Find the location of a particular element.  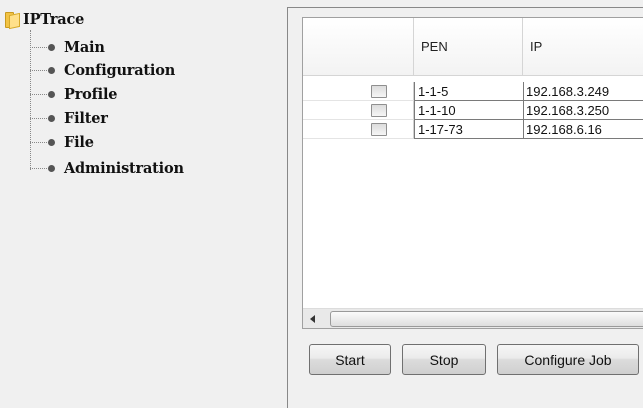

folder-icon is located at coordinates (12, 20).